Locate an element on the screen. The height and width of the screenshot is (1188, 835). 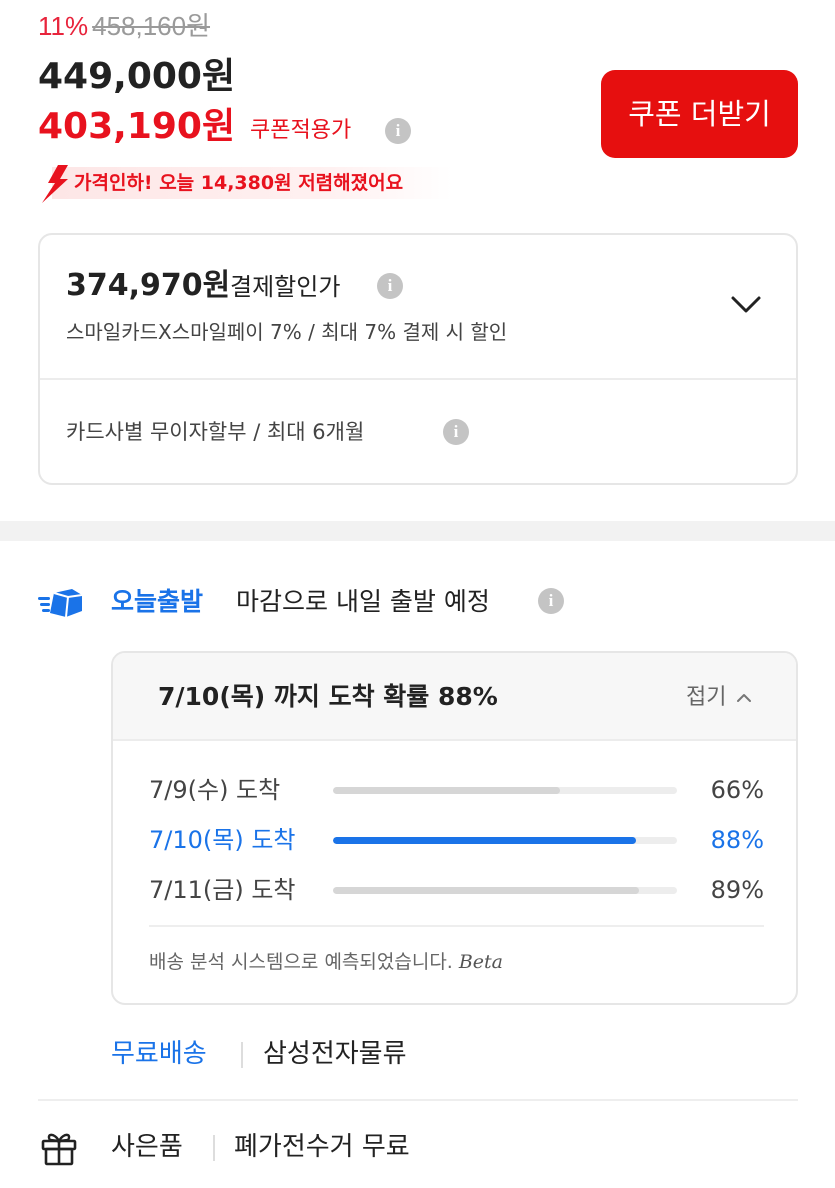
free-shipping-label: 무료배송 is located at coordinates (159, 1054).